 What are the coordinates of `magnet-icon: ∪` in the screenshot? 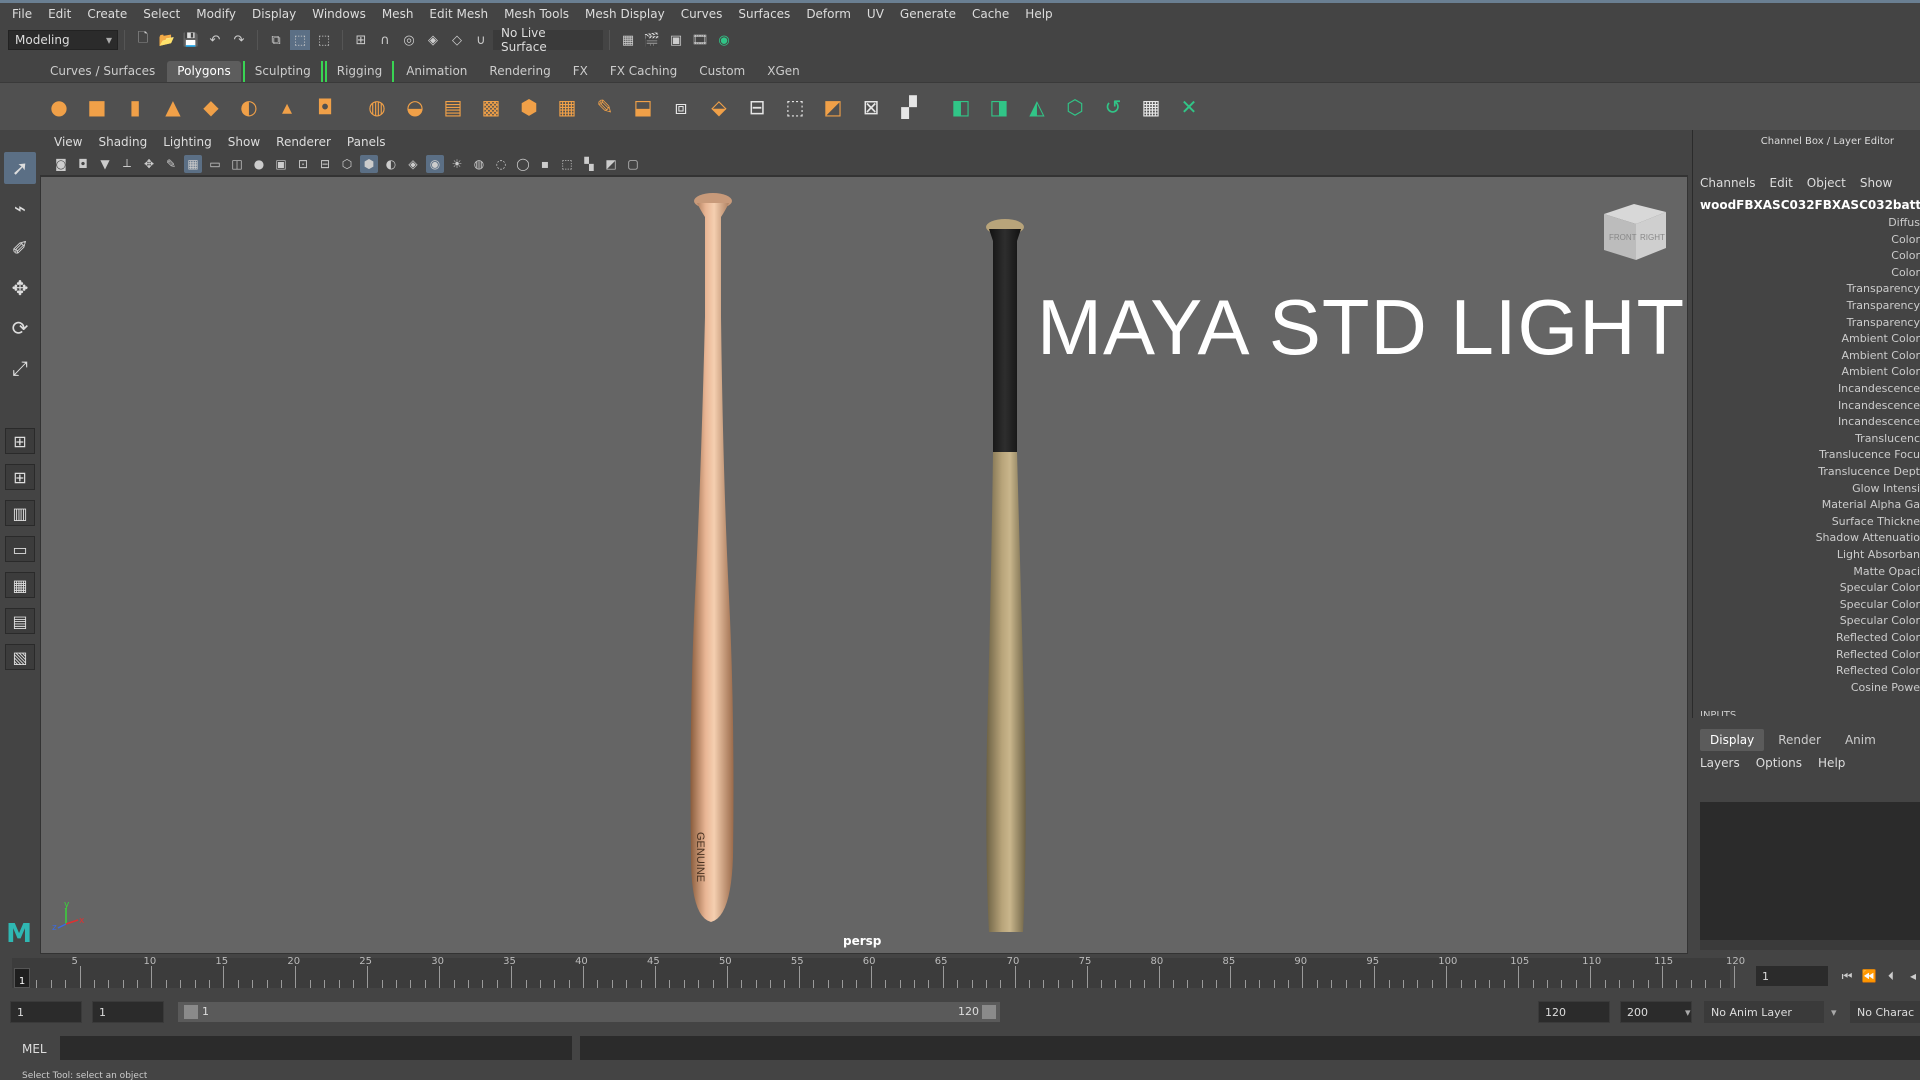 It's located at (481, 40).